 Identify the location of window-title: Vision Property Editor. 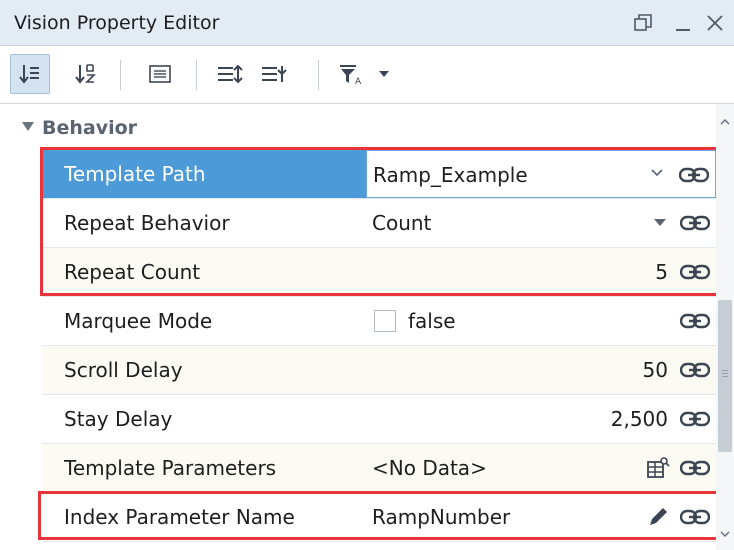
(117, 23).